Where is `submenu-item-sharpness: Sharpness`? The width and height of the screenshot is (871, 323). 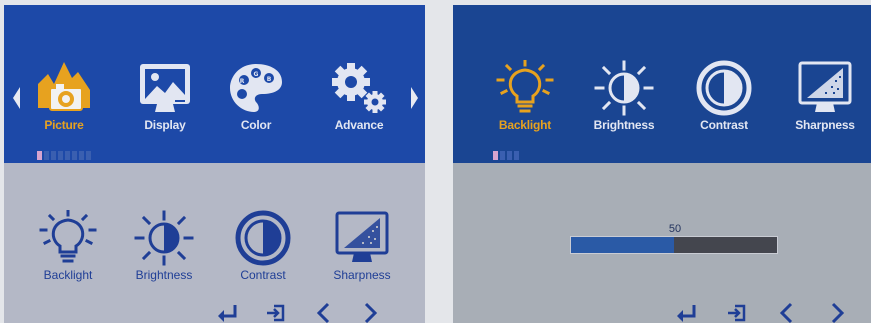 submenu-item-sharpness: Sharpness is located at coordinates (362, 246).